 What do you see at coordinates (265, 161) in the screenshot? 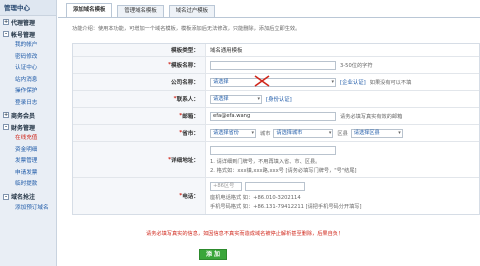
I see `address-hint-1: 1. 请详细到门牌号，不用再填入省、市、区县。` at bounding box center [265, 161].